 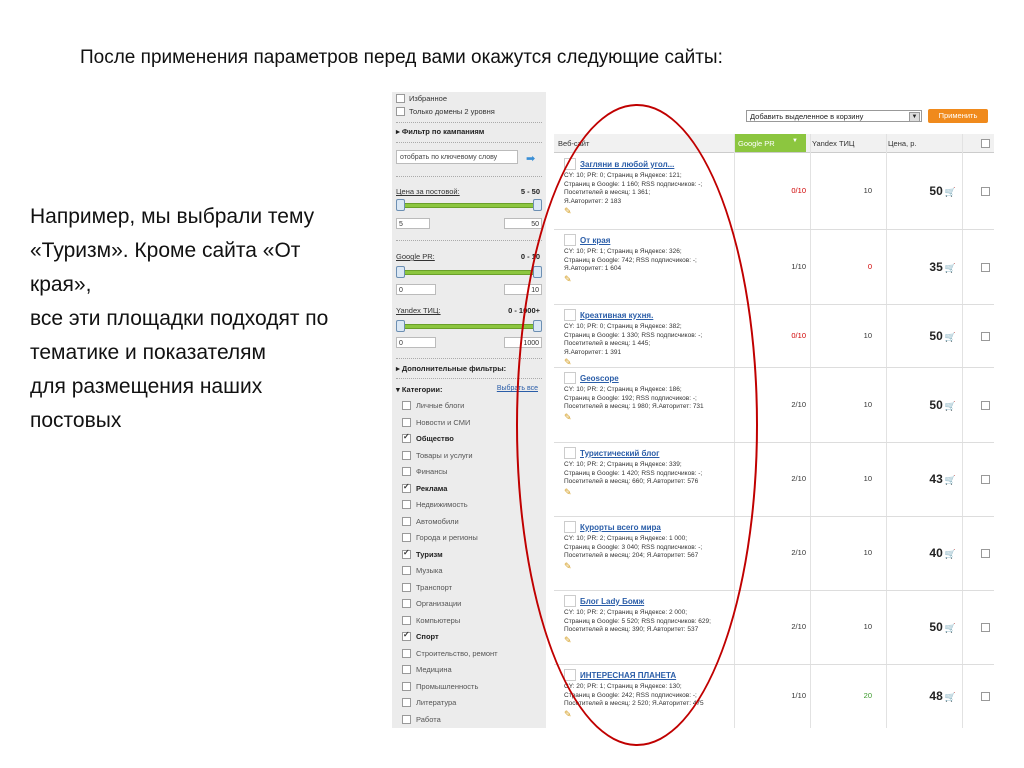 I want to click on category-item: Личные блоги, so click(x=433, y=405).